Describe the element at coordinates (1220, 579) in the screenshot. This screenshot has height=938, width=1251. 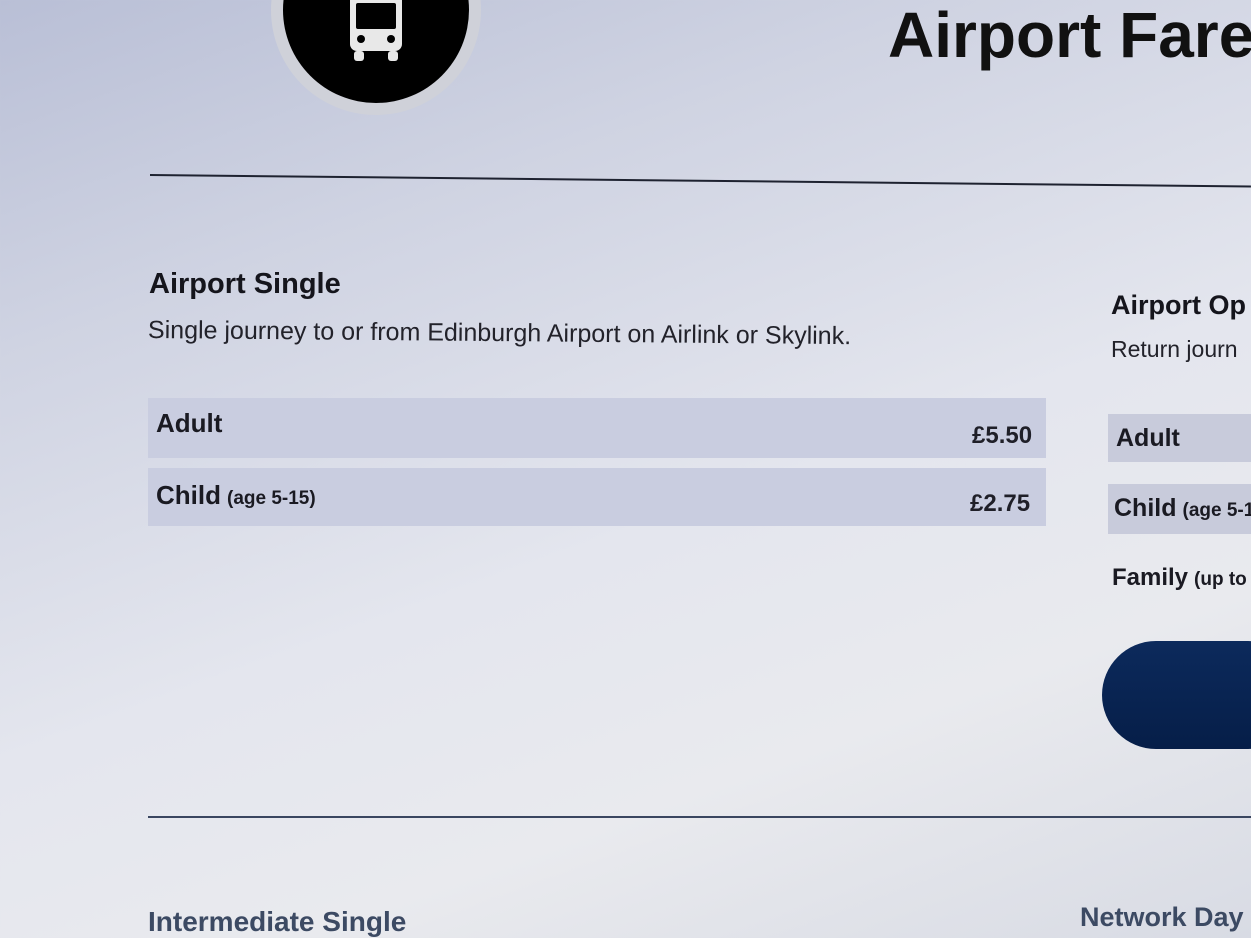
I see `open-fare-note-family: (up to` at that location.